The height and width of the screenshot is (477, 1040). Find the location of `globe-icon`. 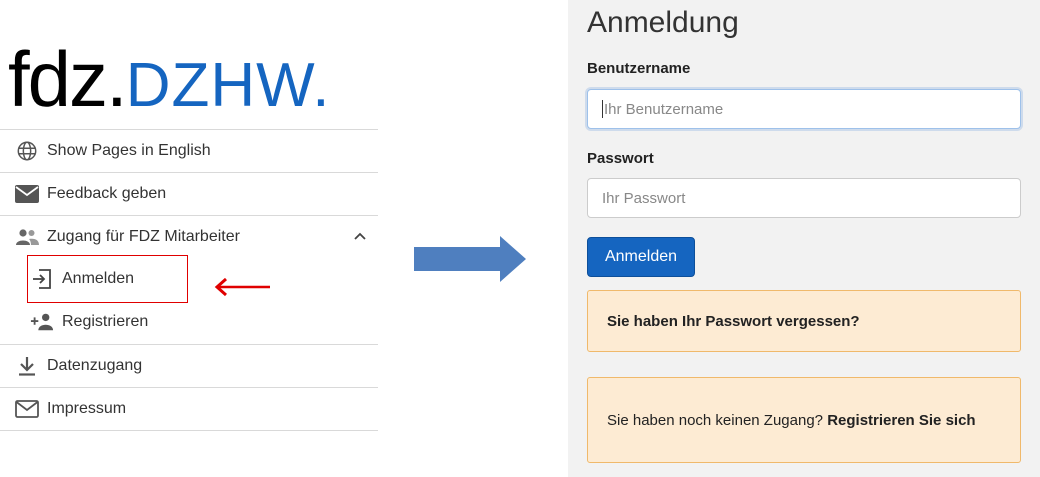

globe-icon is located at coordinates (27, 151).